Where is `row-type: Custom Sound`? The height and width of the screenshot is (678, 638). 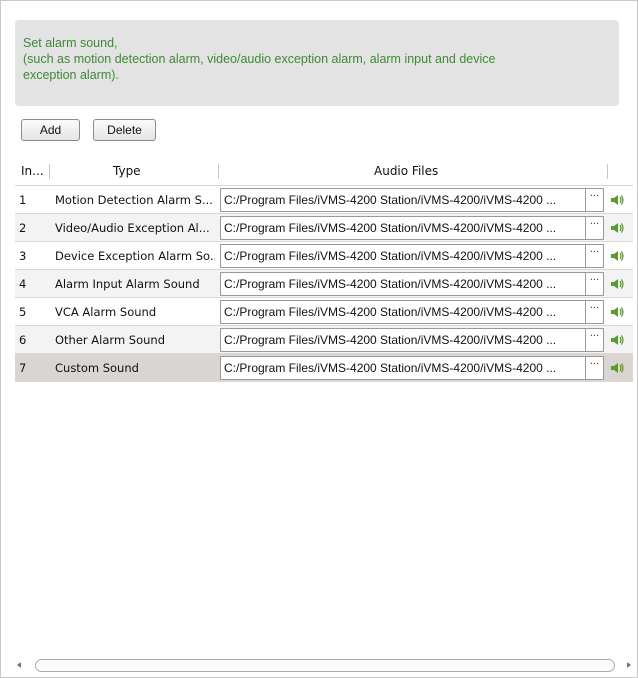 row-type: Custom Sound is located at coordinates (97, 368).